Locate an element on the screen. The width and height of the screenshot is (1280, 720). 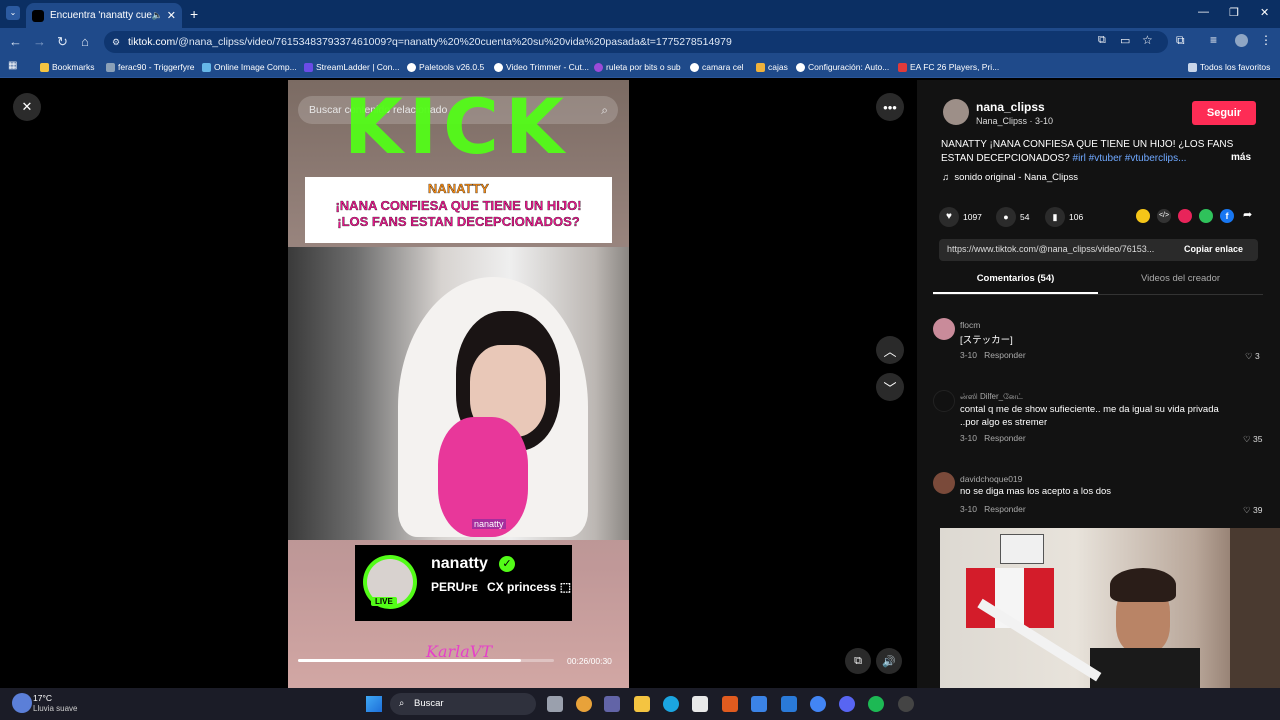
whatsapp-icon is located at coordinates (1206, 216).